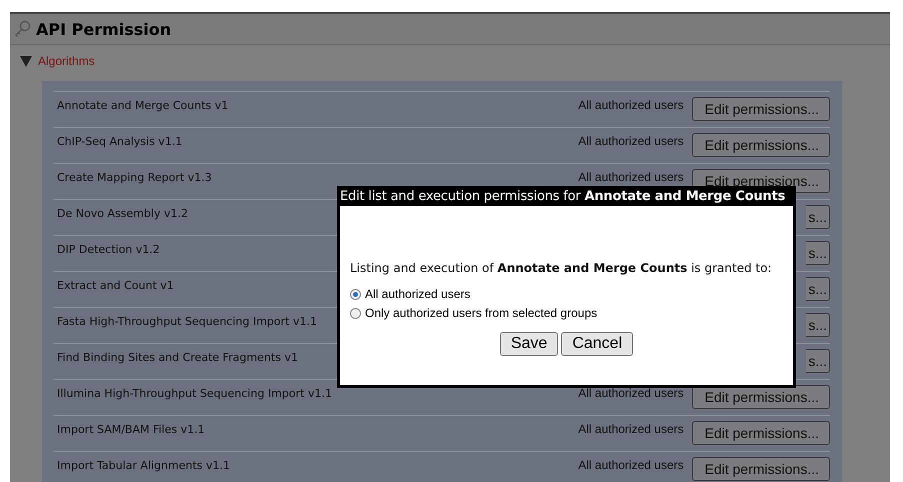 The image size is (903, 482). Describe the element at coordinates (142, 105) in the screenshot. I see `algorithm-name: Annotate and Merge Counts v1` at that location.